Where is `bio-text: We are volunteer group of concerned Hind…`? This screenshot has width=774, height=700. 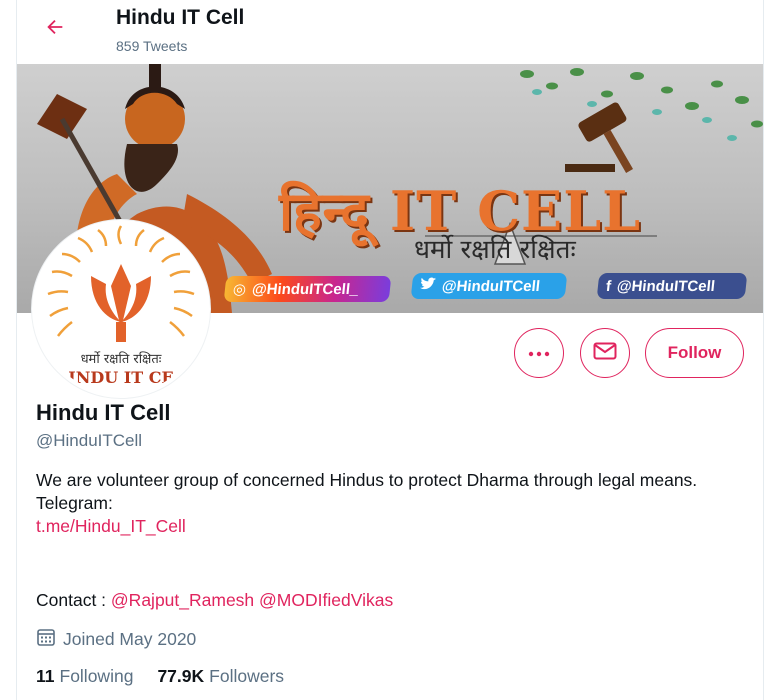
bio-text: We are volunteer group of concerned Hind… is located at coordinates (367, 480).